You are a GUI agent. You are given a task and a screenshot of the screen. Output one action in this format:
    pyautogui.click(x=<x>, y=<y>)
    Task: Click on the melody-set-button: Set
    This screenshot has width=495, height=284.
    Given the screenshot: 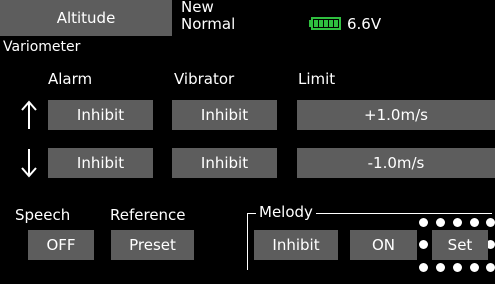 What is the action you would take?
    pyautogui.click(x=460, y=245)
    